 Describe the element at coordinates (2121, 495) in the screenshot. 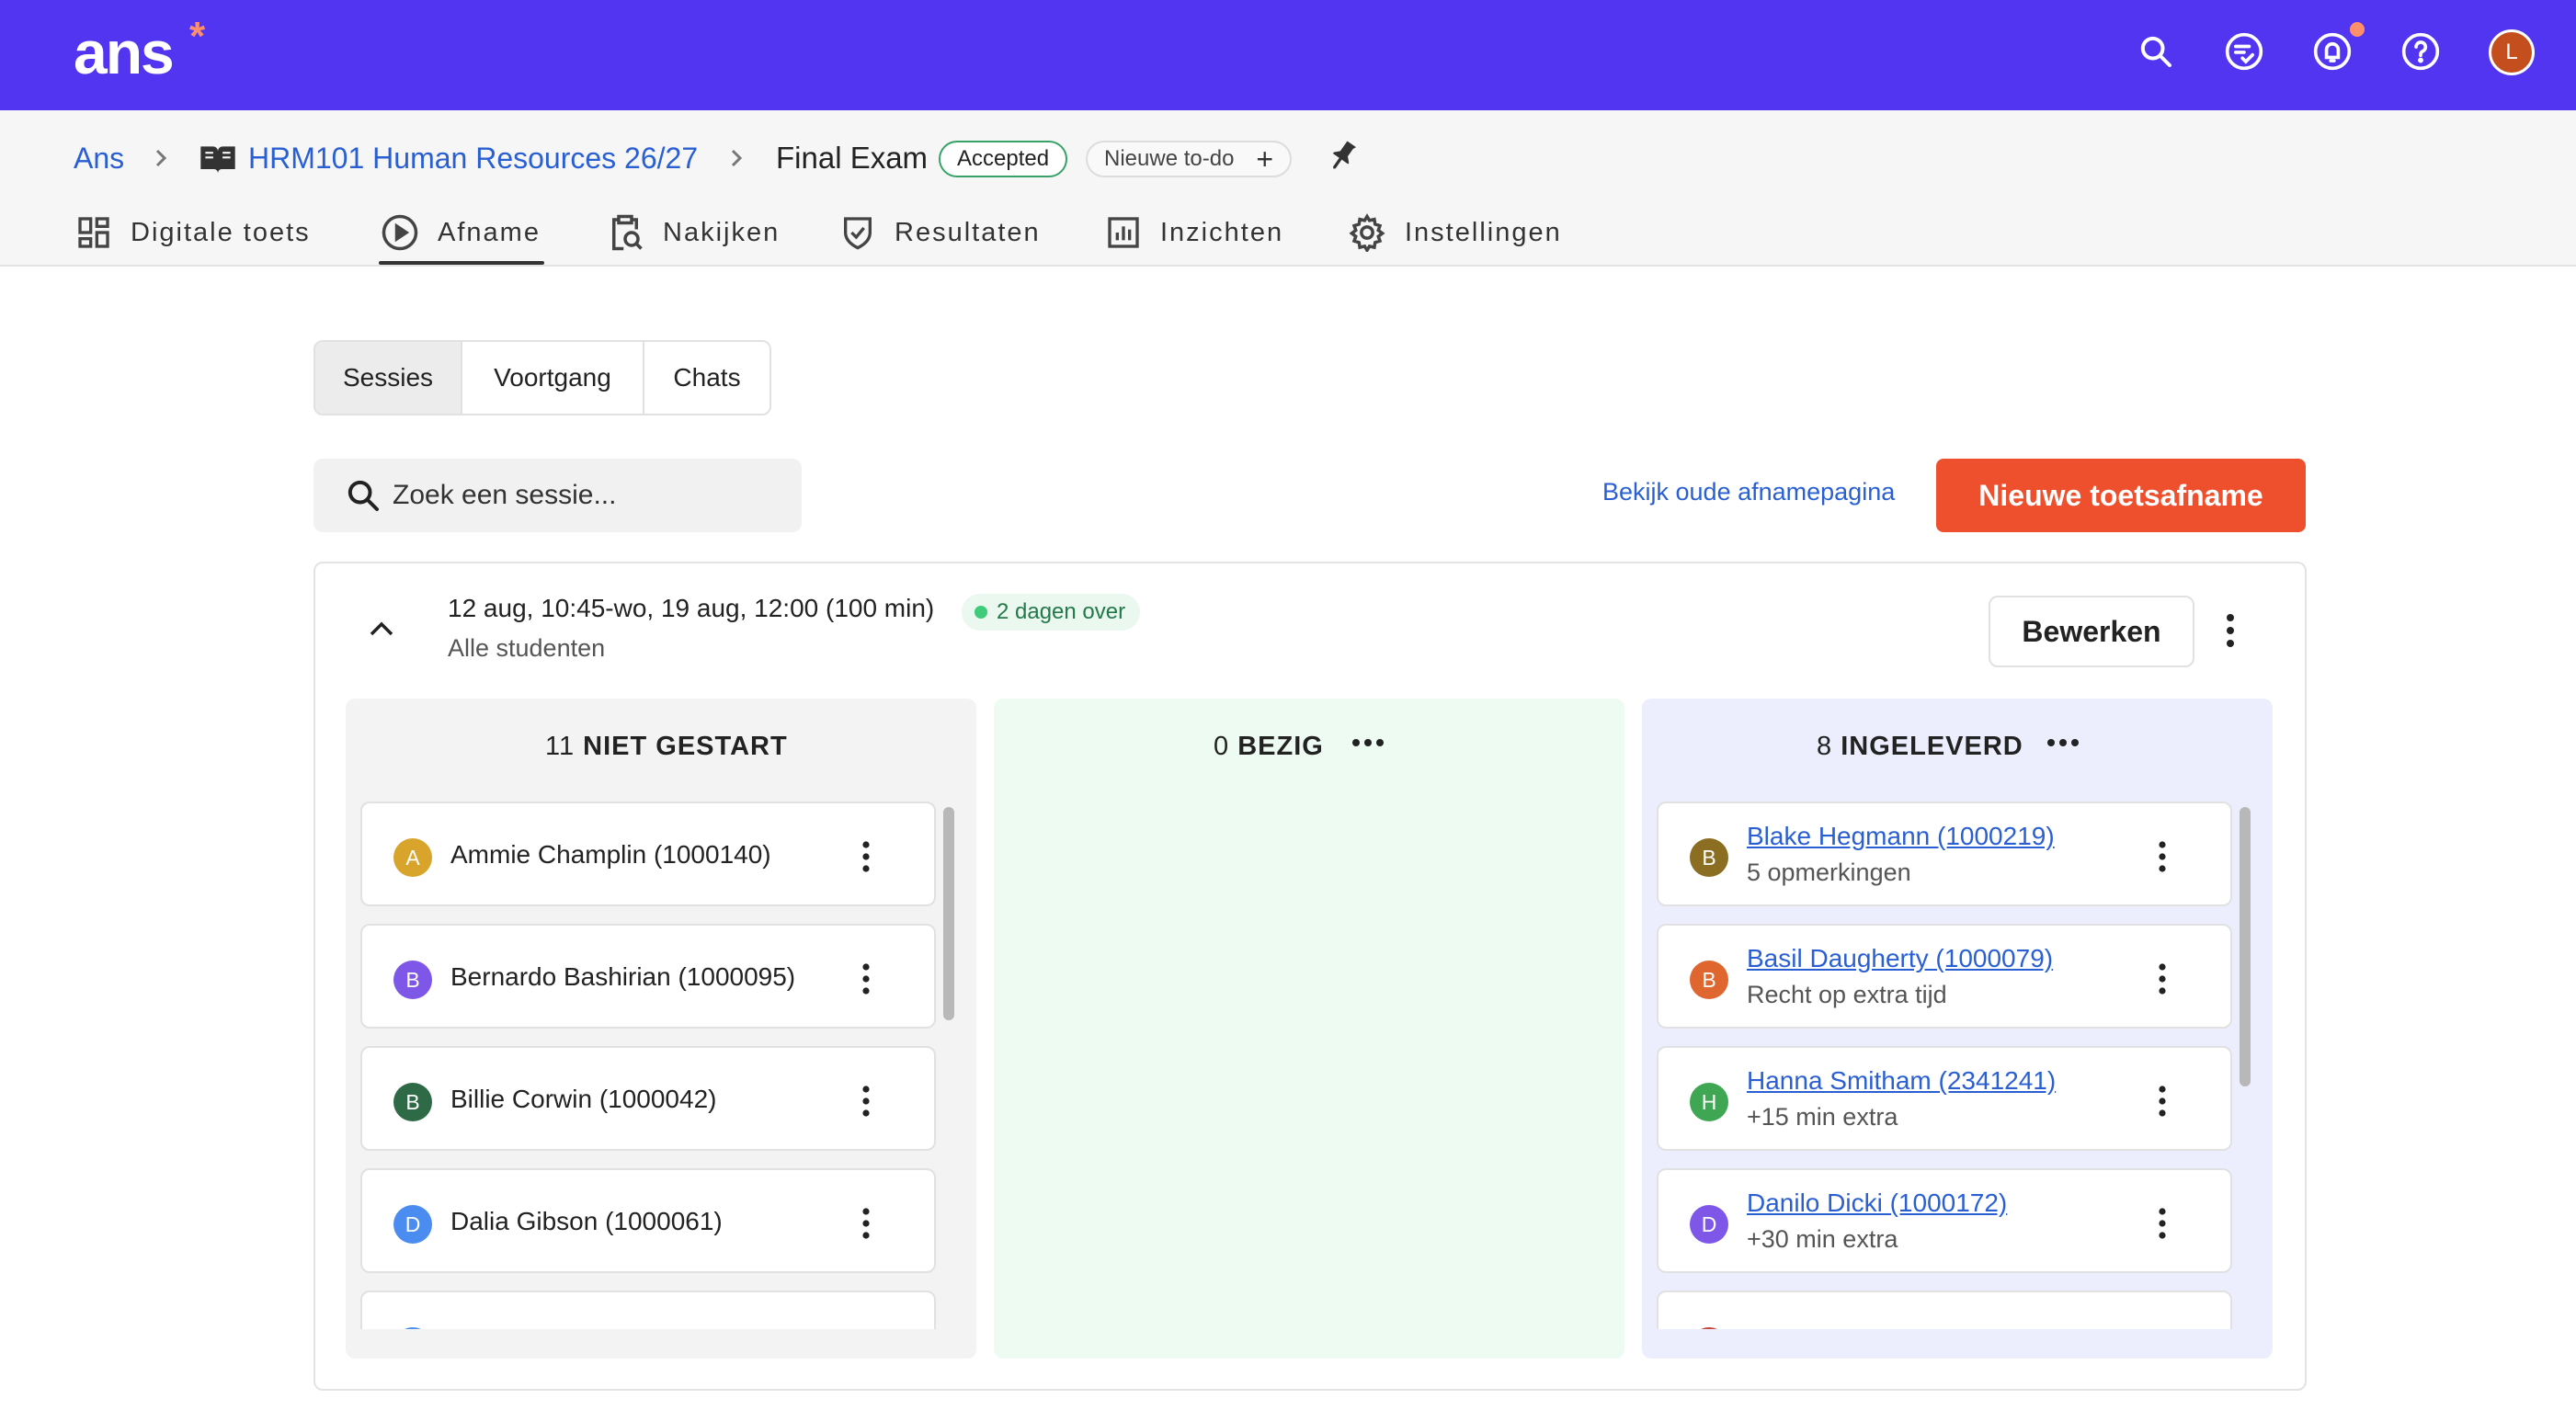

I see `new-exam-button: Nieuwe toetsafname` at that location.